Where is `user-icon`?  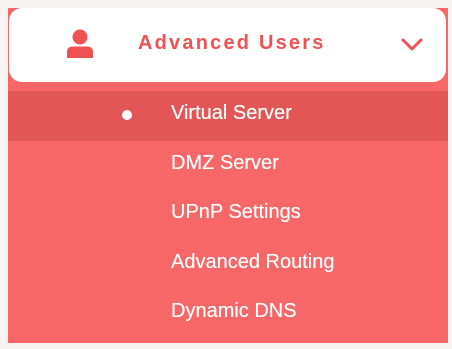 user-icon is located at coordinates (80, 43).